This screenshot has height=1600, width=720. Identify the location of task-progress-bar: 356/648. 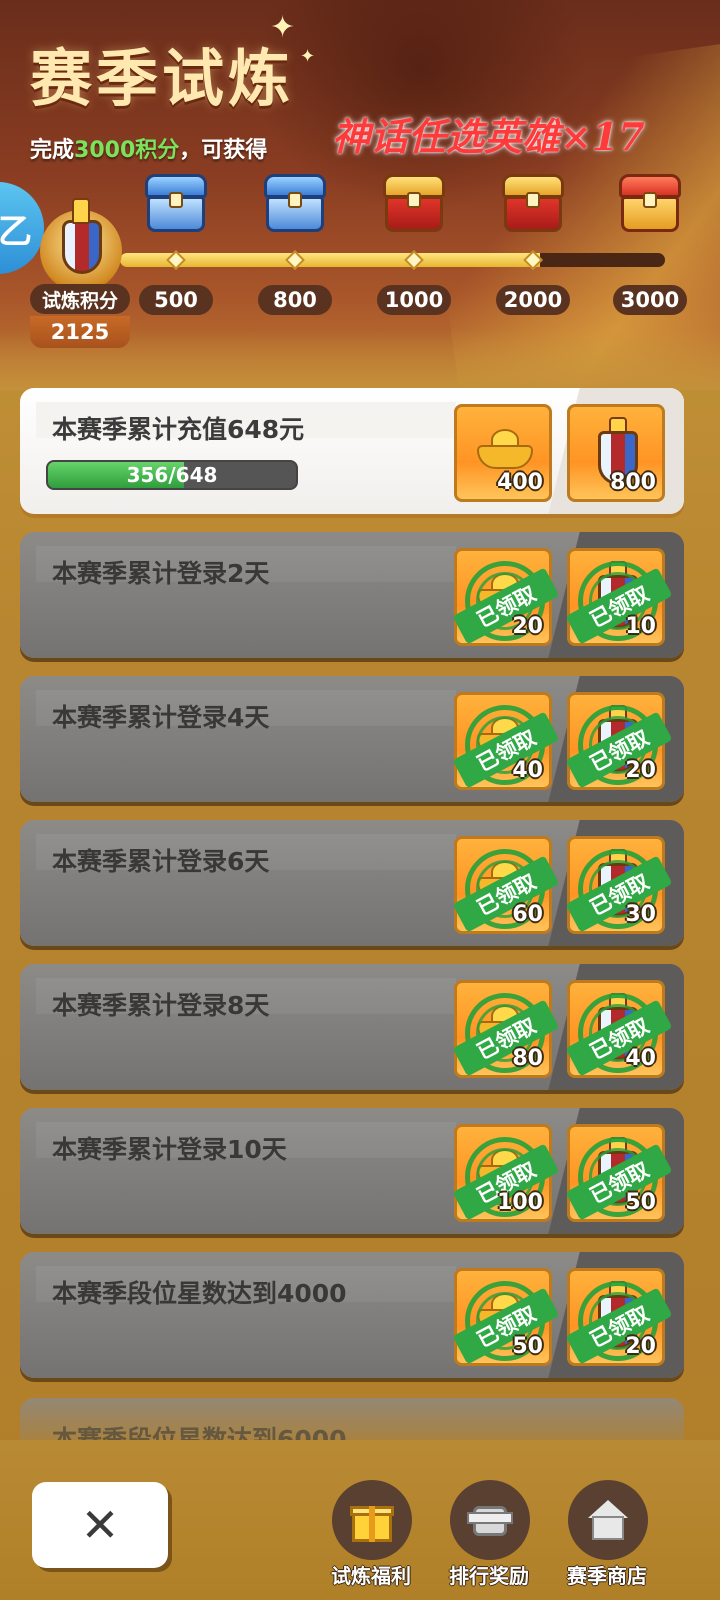
(172, 475).